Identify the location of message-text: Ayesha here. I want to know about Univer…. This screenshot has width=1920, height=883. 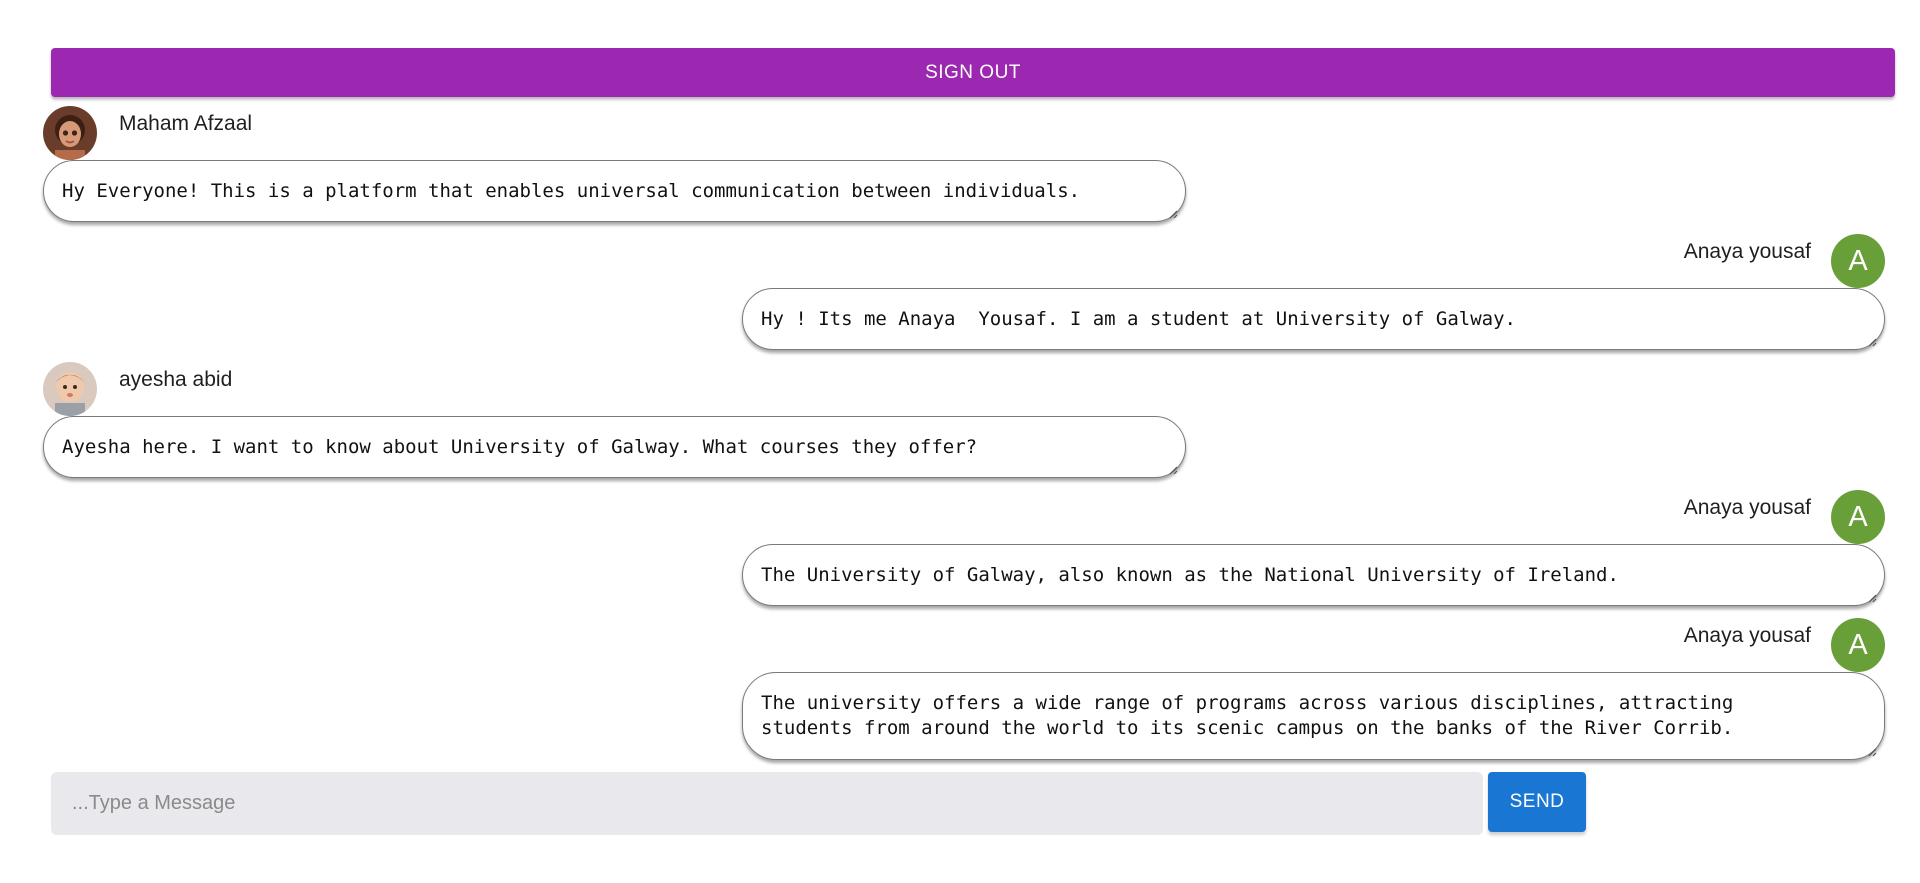
(520, 446).